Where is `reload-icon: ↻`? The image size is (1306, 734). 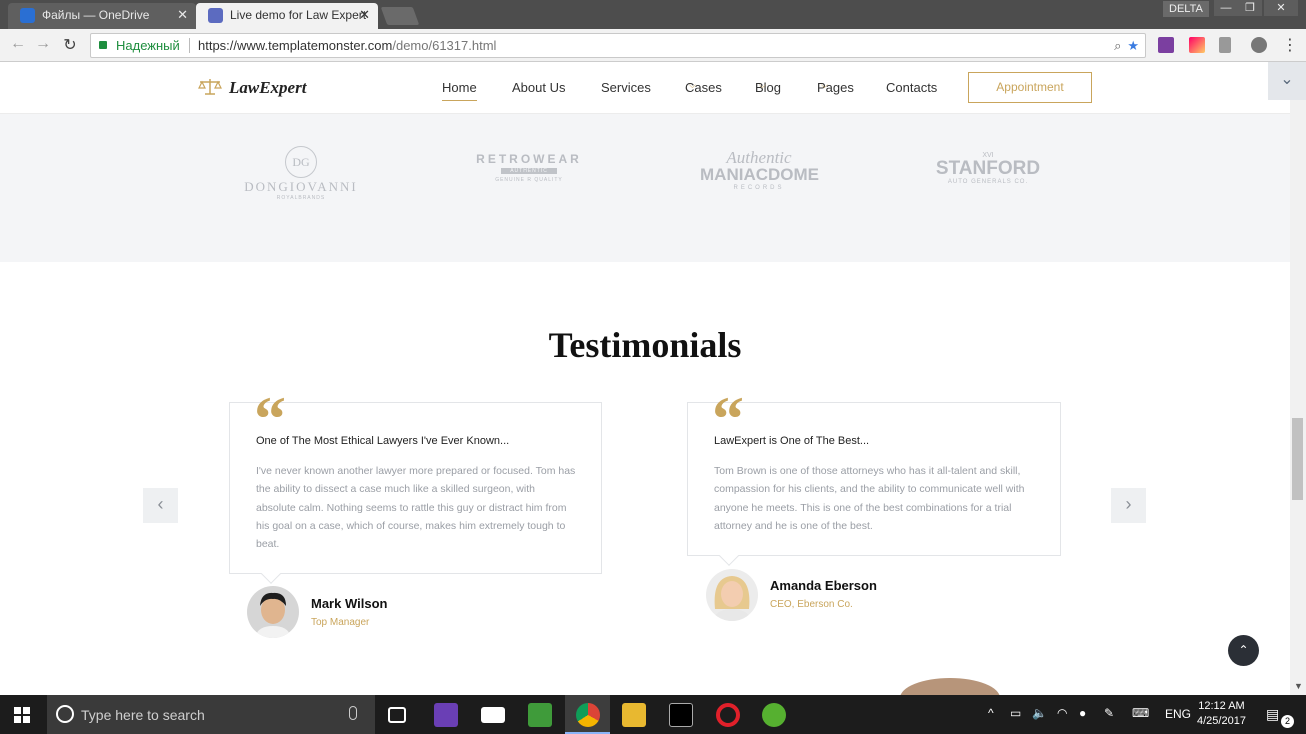 reload-icon: ↻ is located at coordinates (70, 45).